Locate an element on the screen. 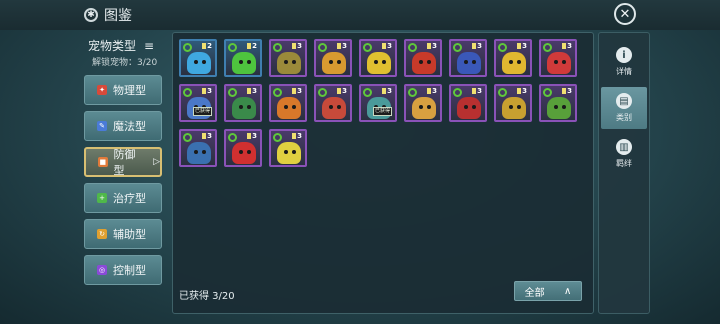 Image resolution: width=720 pixels, height=324 pixels. category-label: 防御型 is located at coordinates (124, 162).